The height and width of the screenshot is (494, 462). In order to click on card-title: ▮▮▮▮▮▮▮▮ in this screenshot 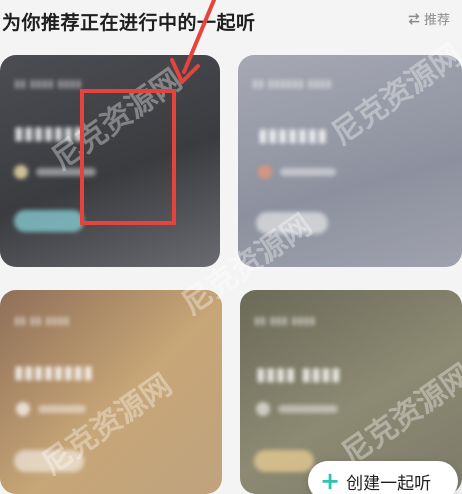, I will do `click(54, 372)`.